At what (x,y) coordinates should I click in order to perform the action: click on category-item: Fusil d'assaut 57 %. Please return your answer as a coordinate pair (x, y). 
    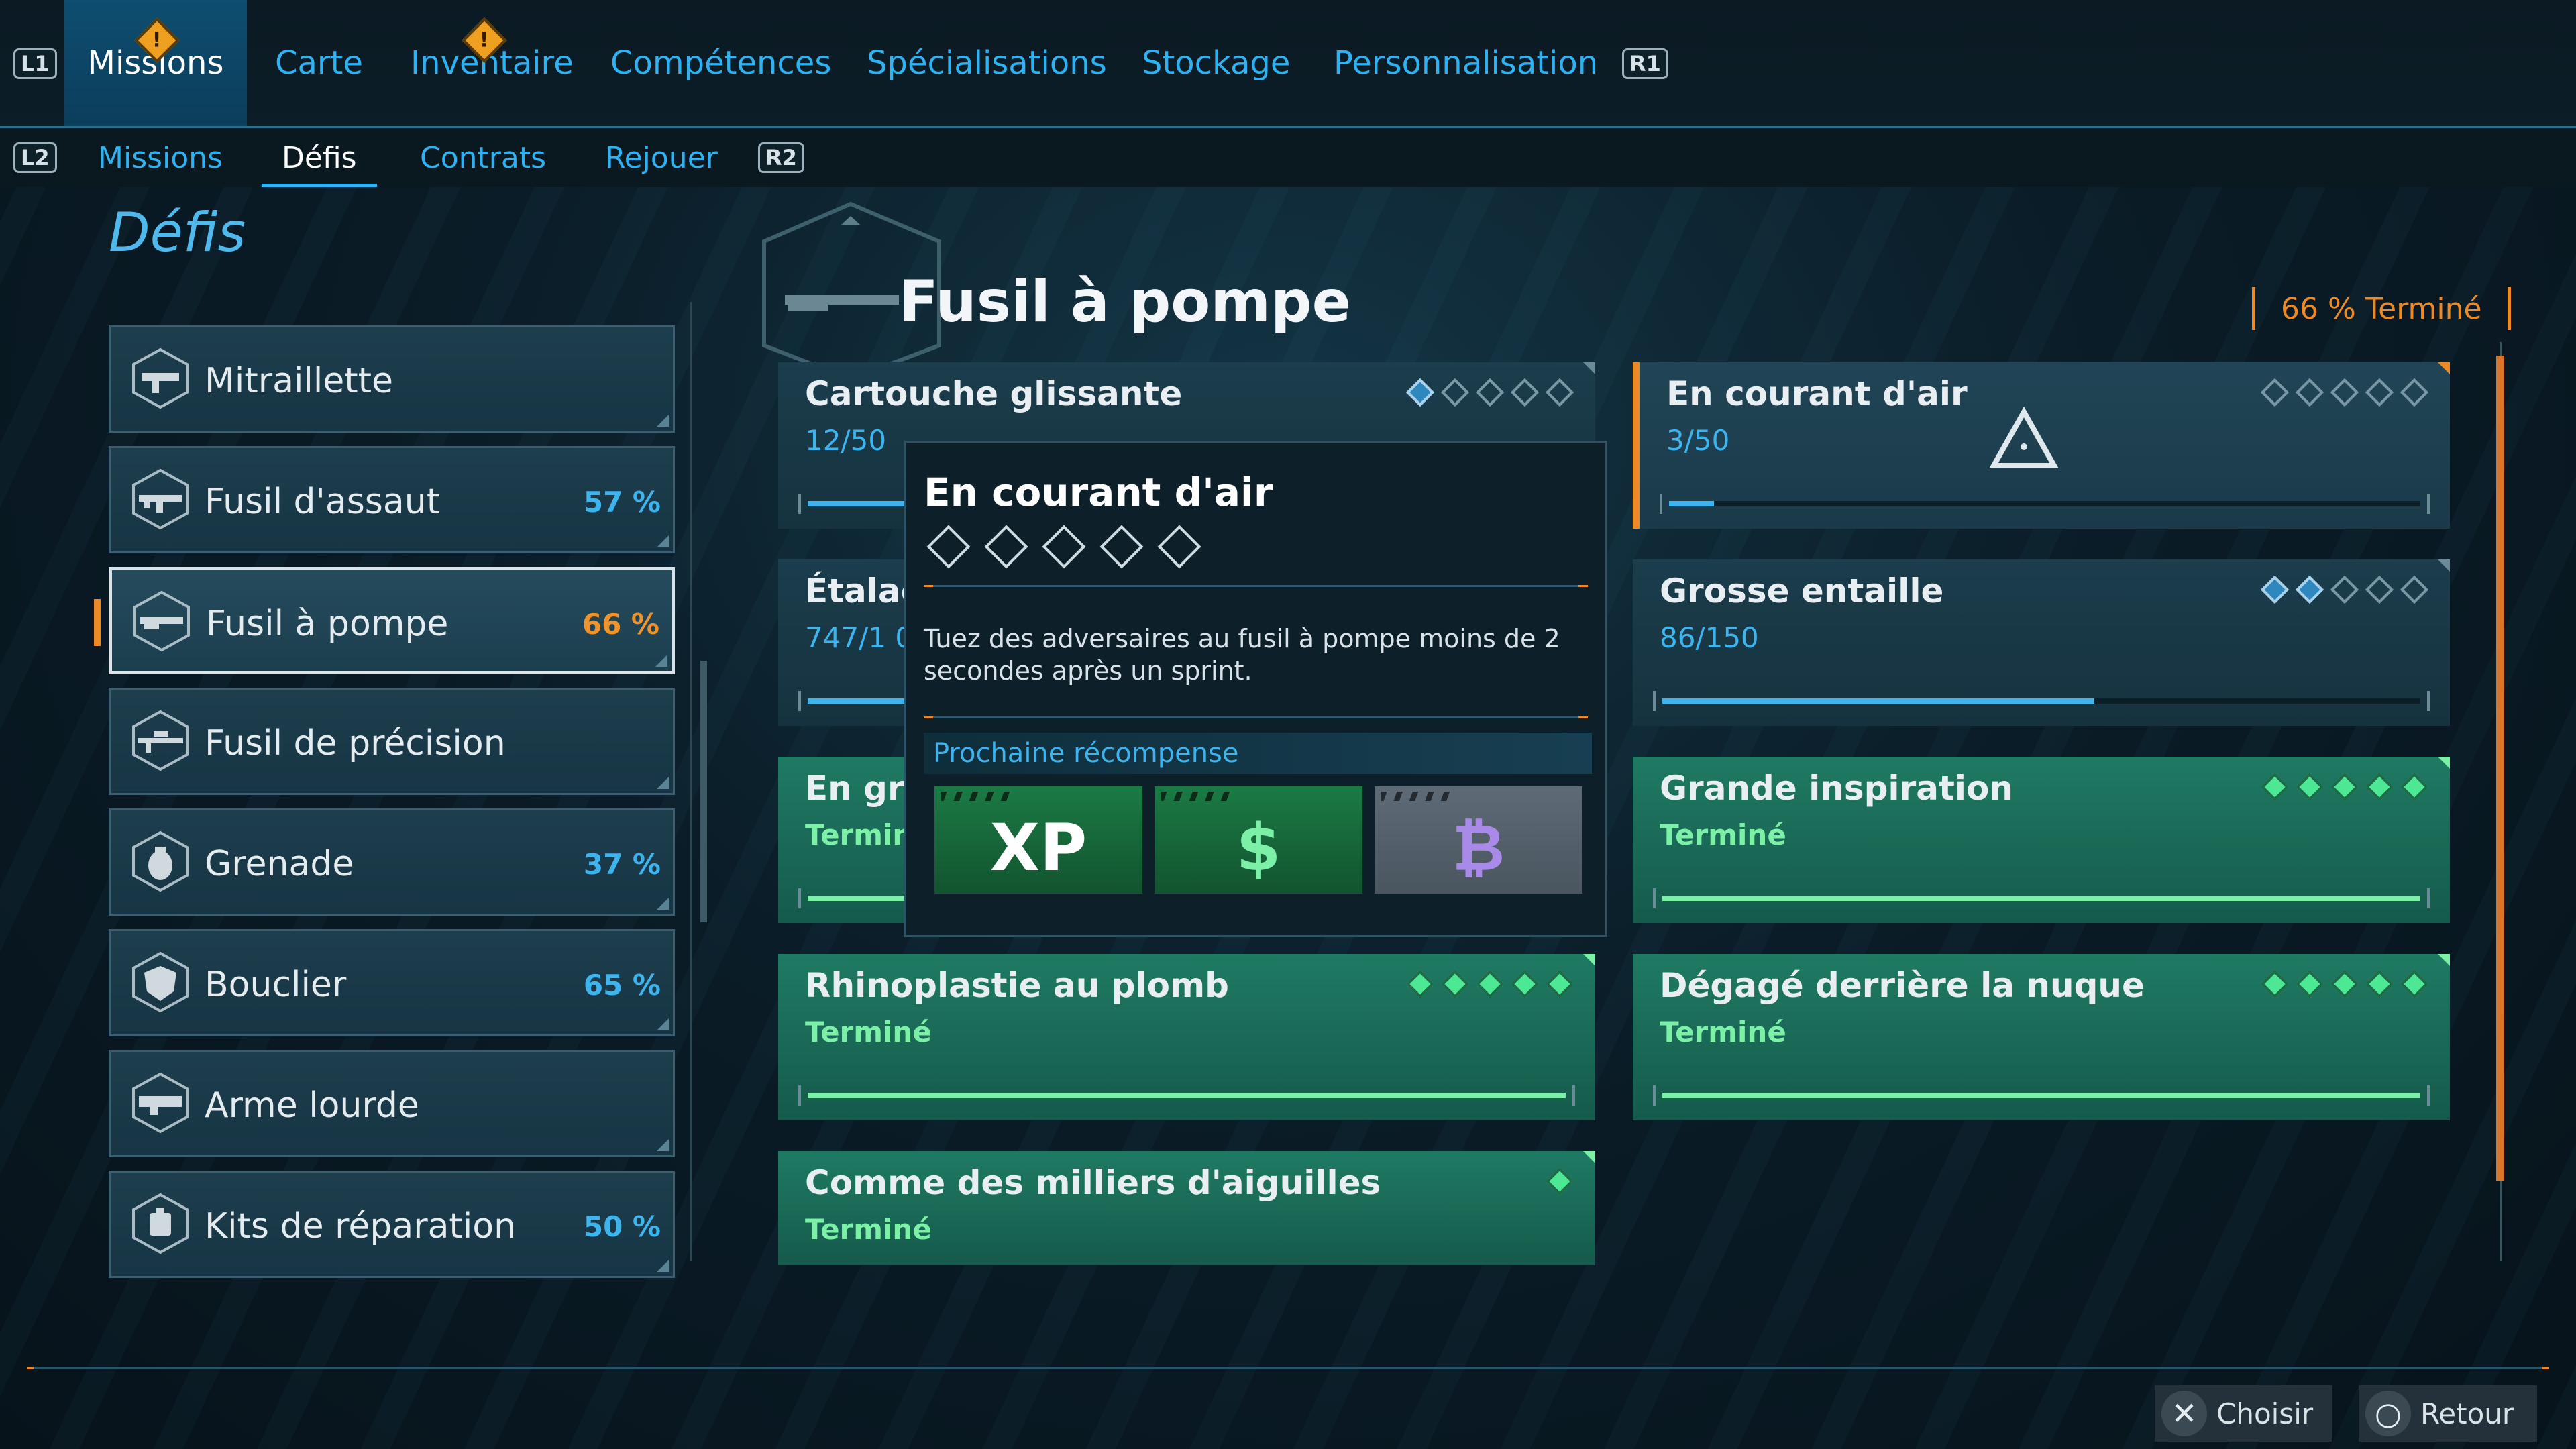
    Looking at the image, I should click on (392, 499).